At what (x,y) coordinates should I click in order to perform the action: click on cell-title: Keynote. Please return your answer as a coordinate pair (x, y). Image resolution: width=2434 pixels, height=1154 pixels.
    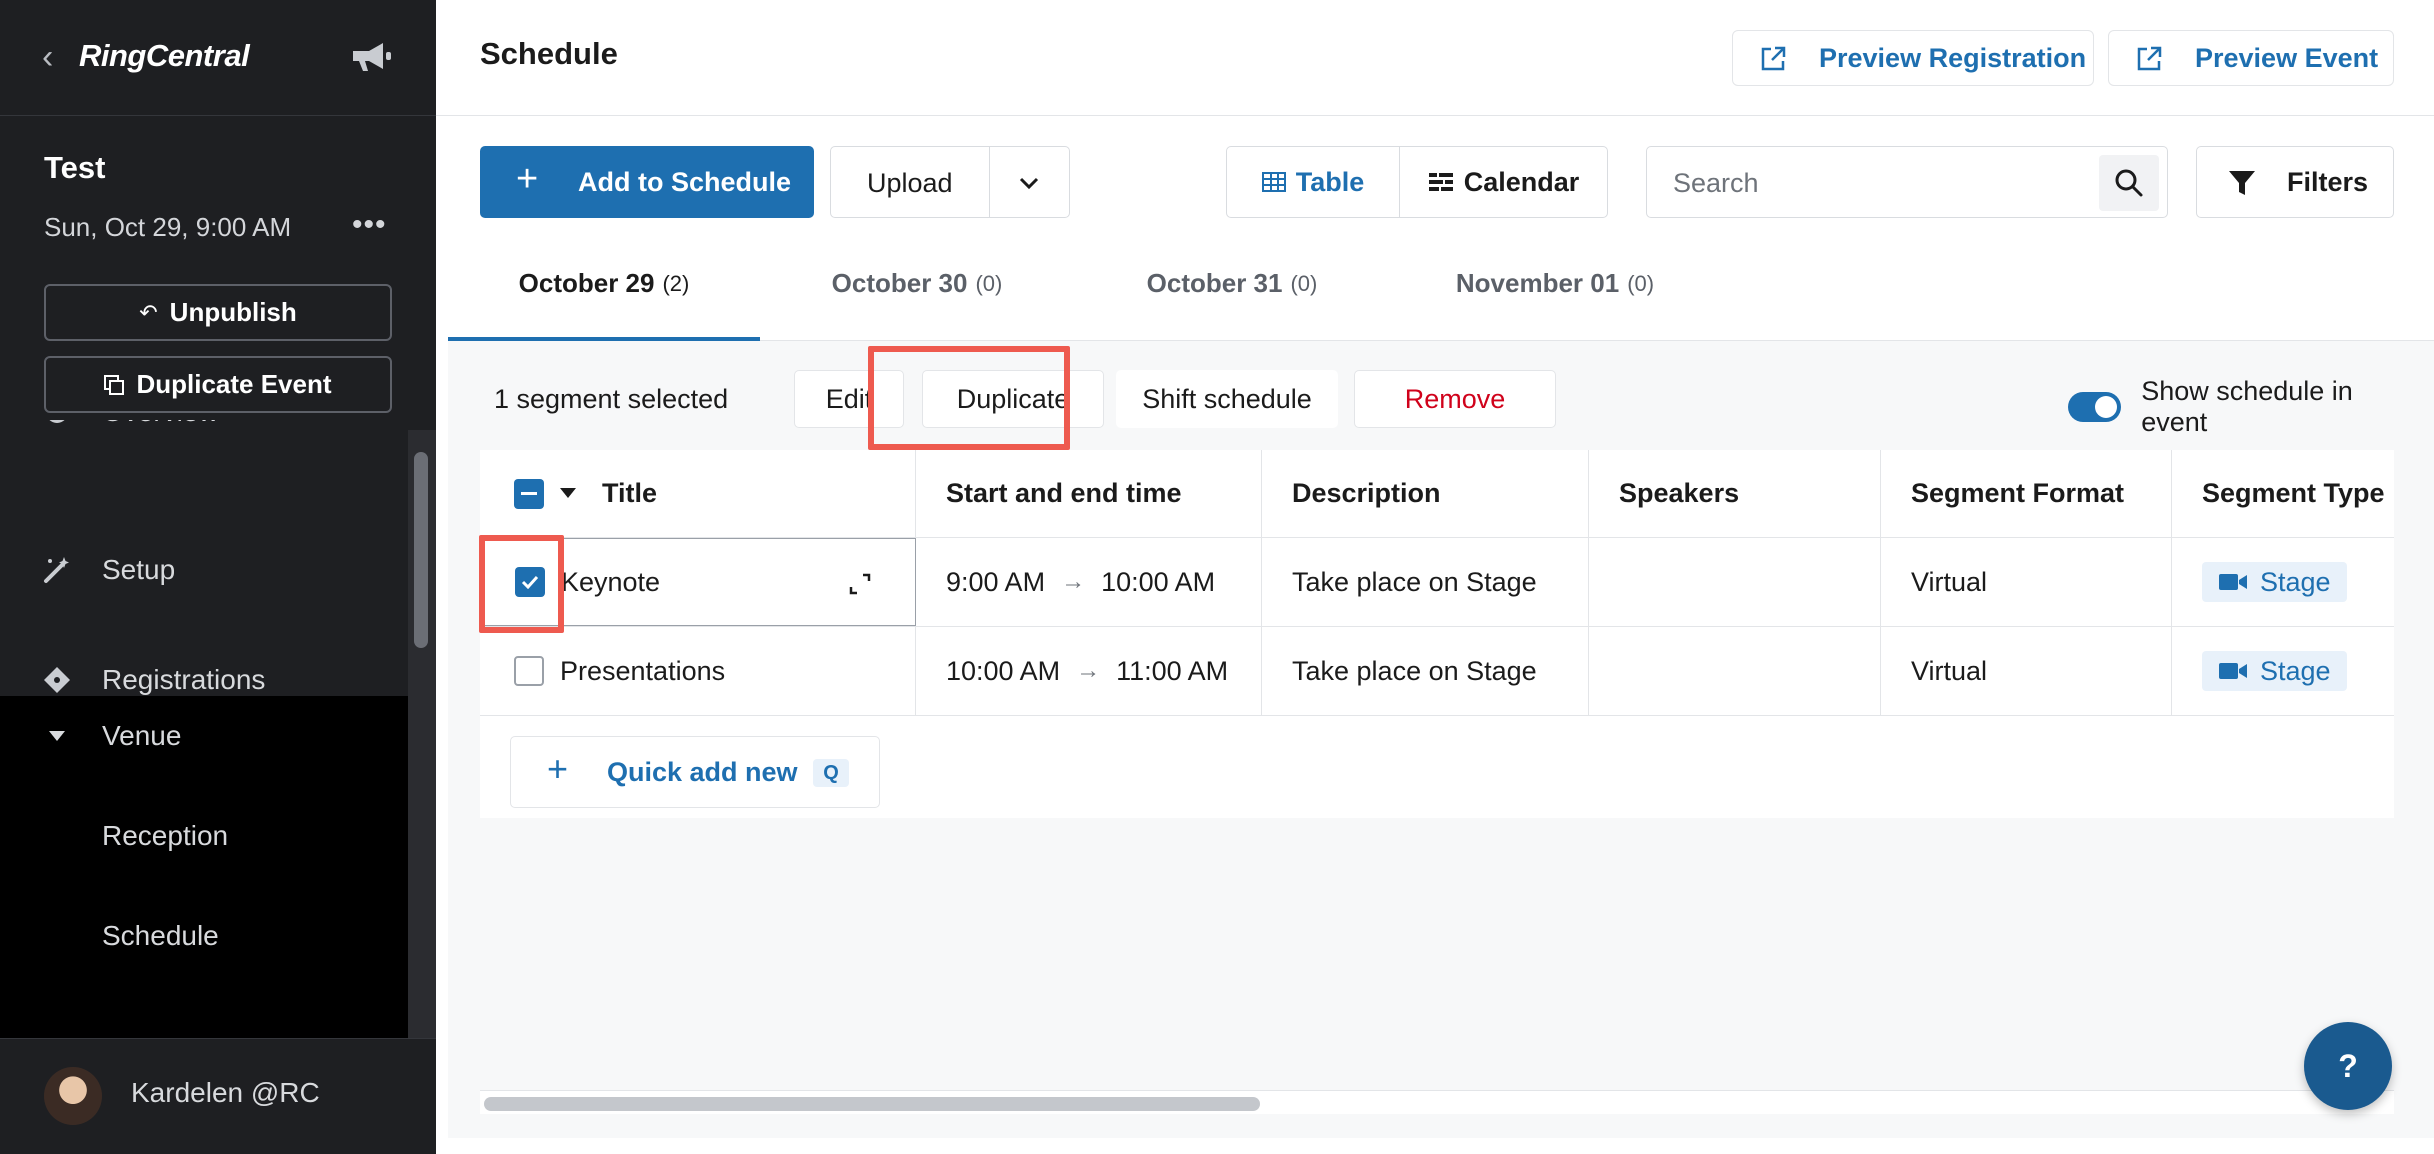
    Looking at the image, I should click on (698, 582).